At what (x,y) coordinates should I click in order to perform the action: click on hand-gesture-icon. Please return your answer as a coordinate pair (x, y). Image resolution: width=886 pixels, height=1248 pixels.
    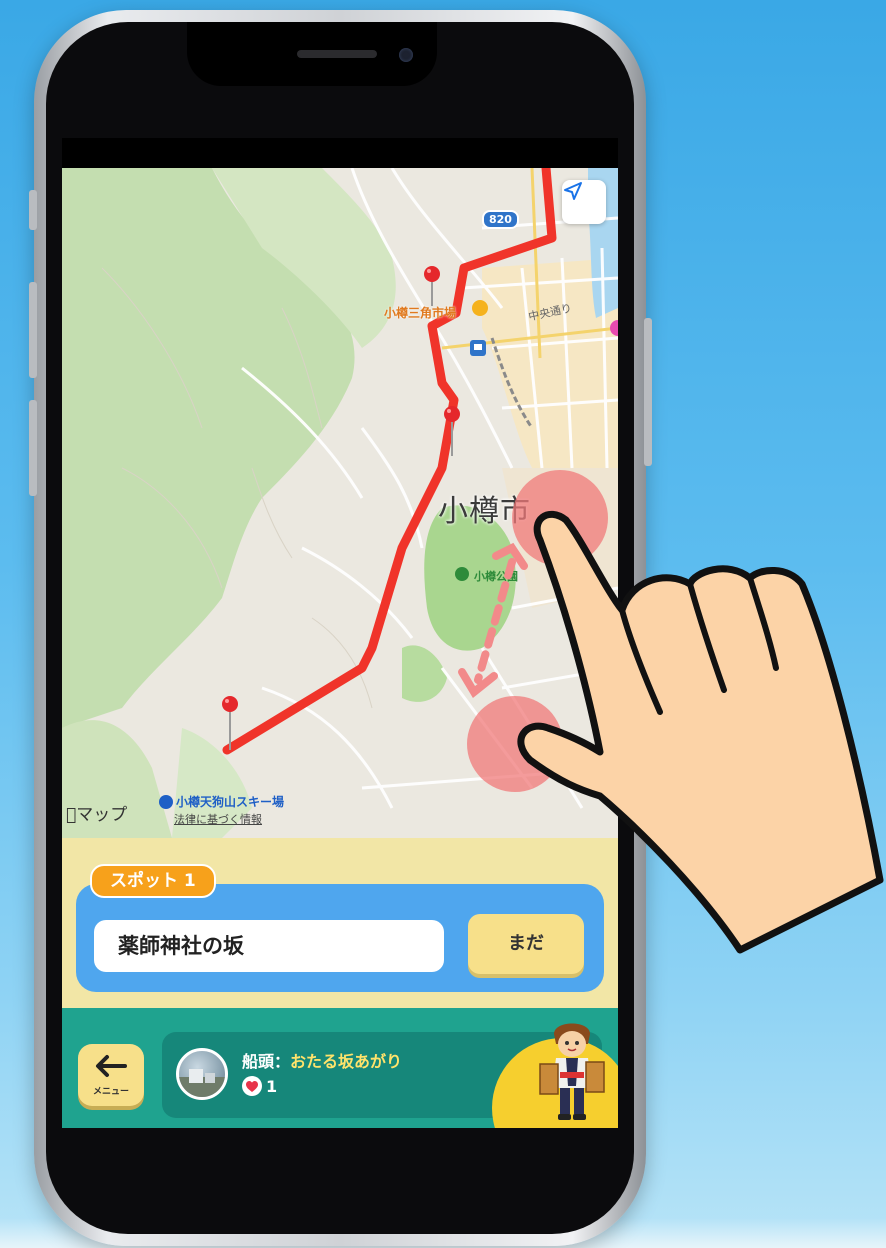
    Looking at the image, I should click on (700, 732).